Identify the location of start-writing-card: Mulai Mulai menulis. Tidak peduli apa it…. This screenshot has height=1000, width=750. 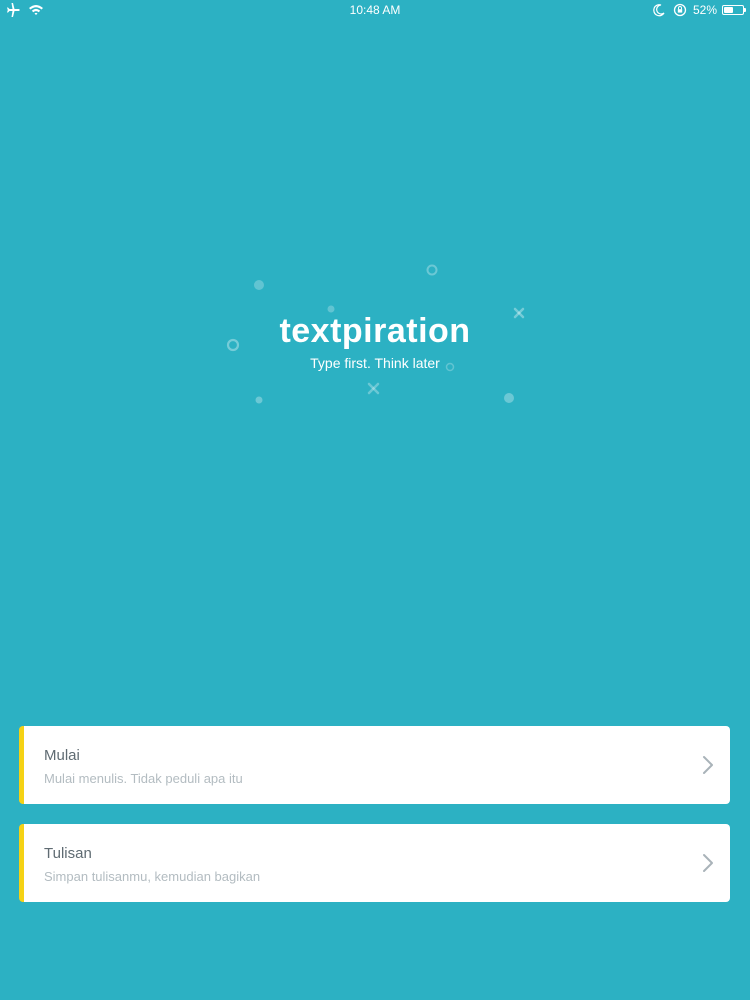
(374, 765).